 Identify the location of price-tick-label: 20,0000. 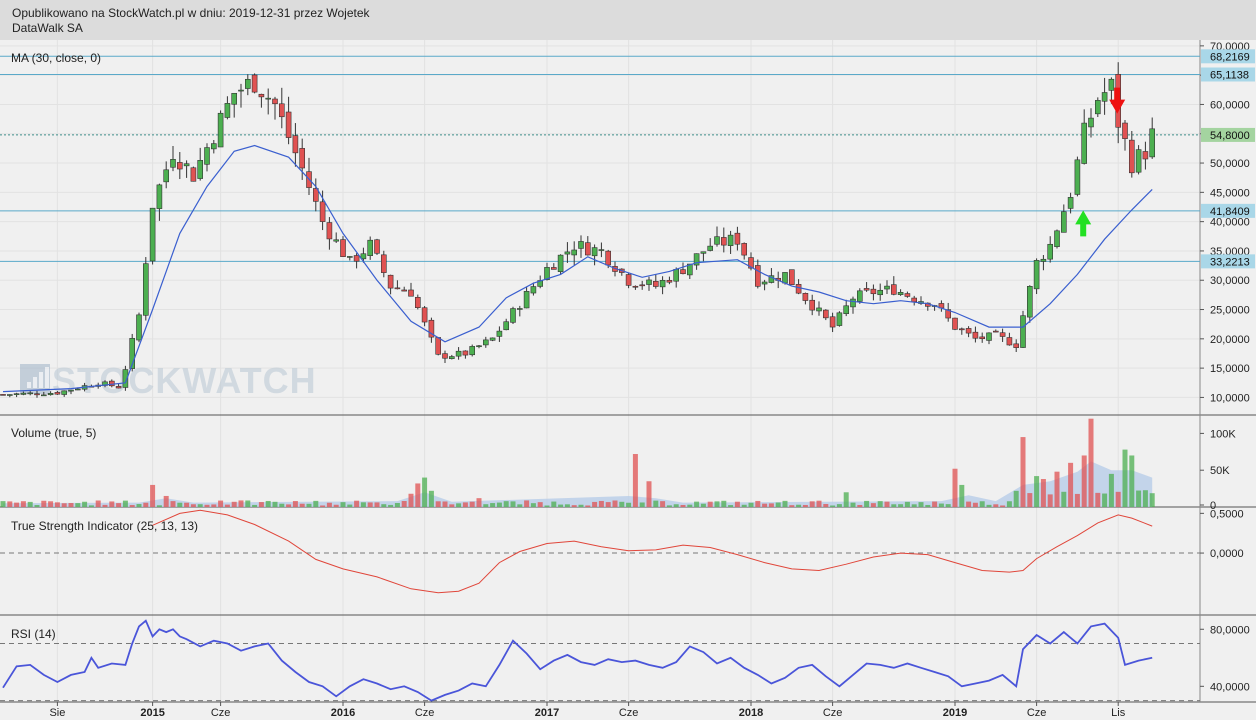
(1230, 340).